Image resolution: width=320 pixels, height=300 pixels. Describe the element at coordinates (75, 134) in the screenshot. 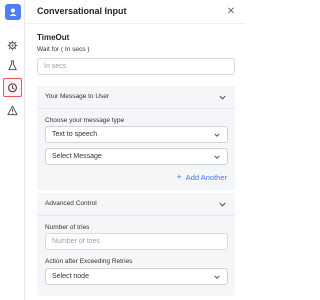

I see `message-type-value: Text to speech` at that location.